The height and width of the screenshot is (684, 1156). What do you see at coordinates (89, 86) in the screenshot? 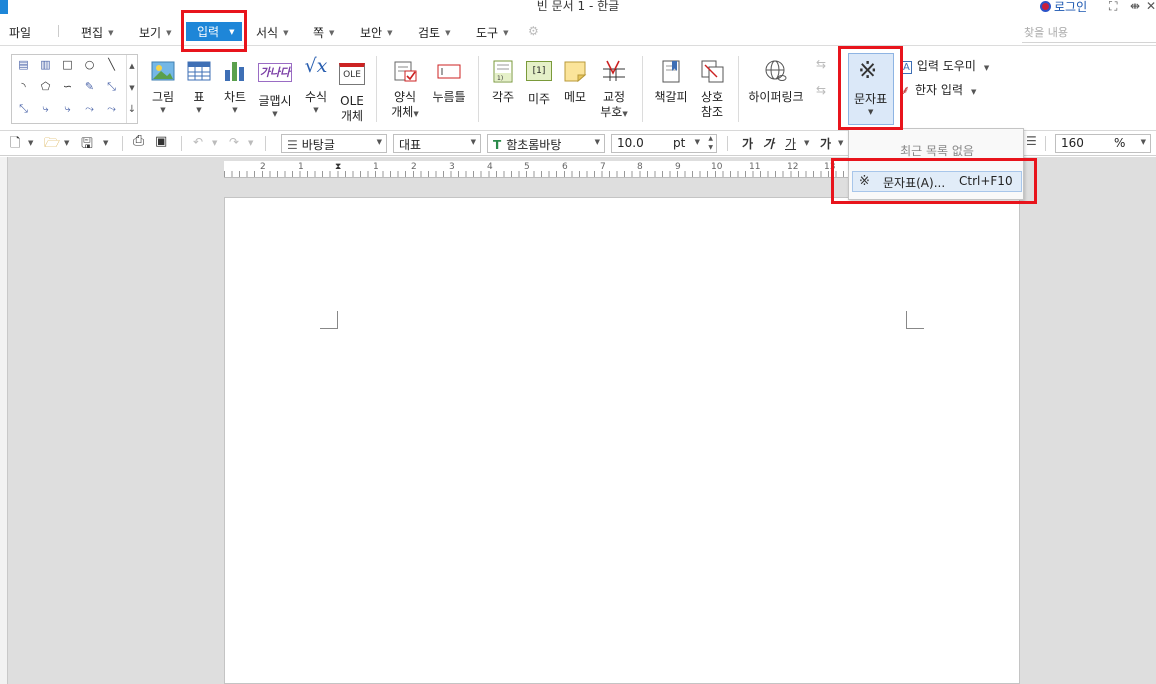
I see `pen-icon: ✎` at bounding box center [89, 86].